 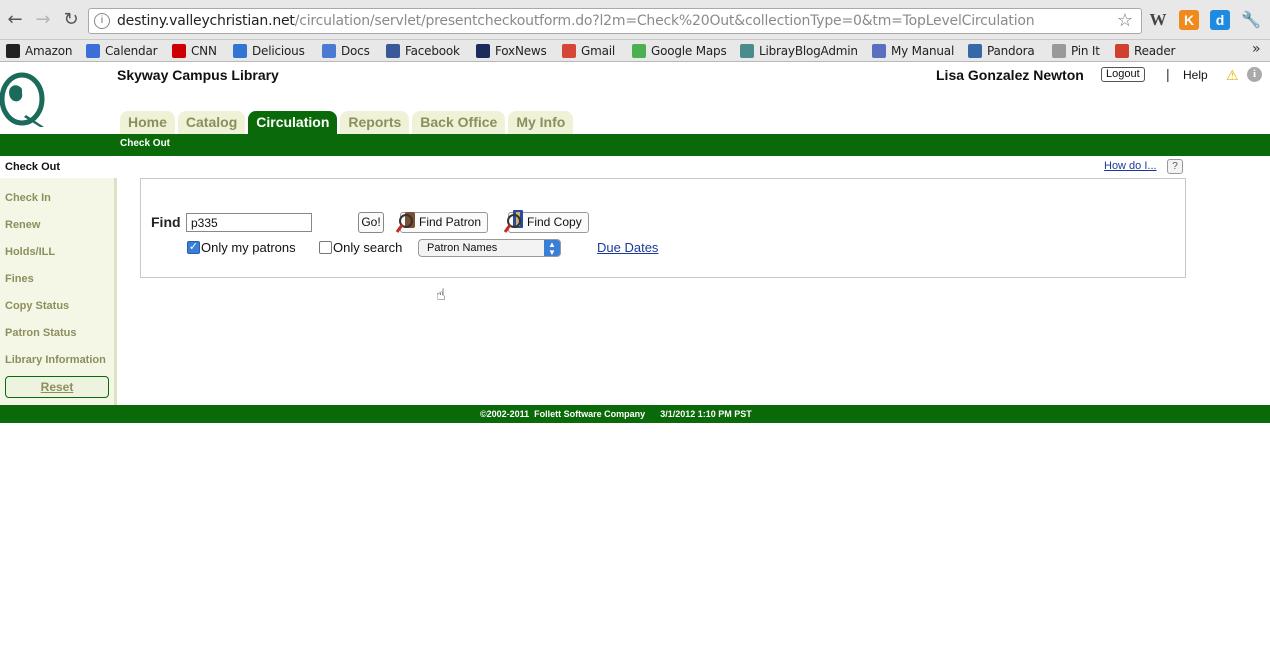 What do you see at coordinates (13, 51) in the screenshot?
I see `amazon-icon` at bounding box center [13, 51].